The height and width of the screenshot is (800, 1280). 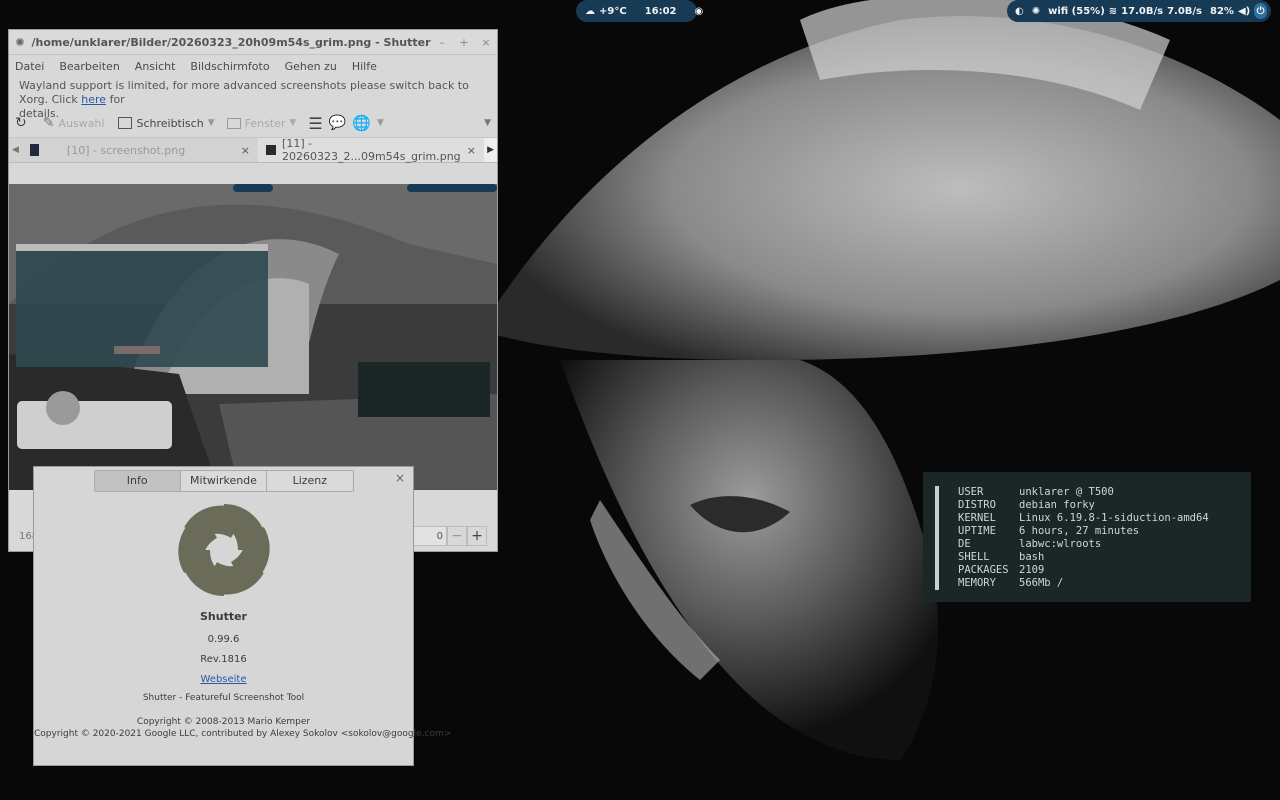 What do you see at coordinates (20, 42) in the screenshot?
I see `shutter-logo-icon: ✺` at bounding box center [20, 42].